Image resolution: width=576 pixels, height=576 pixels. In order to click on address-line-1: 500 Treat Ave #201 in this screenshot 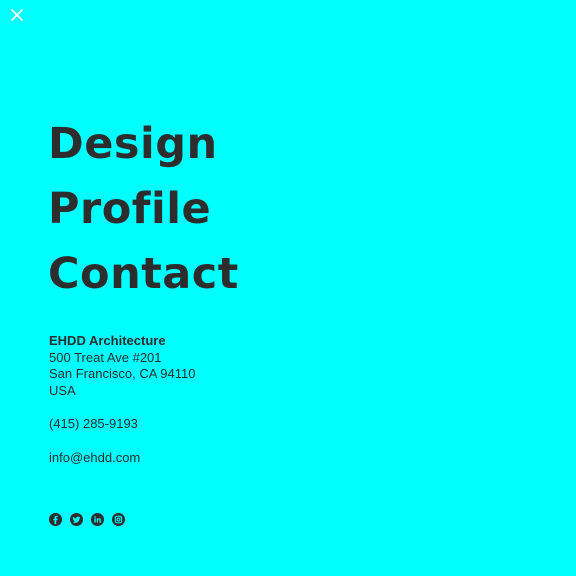, I will do `click(105, 357)`.